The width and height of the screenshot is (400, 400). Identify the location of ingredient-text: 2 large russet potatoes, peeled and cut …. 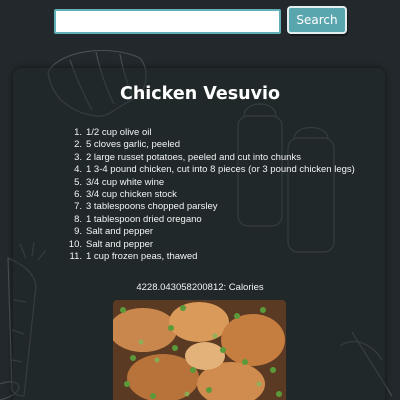
(193, 157).